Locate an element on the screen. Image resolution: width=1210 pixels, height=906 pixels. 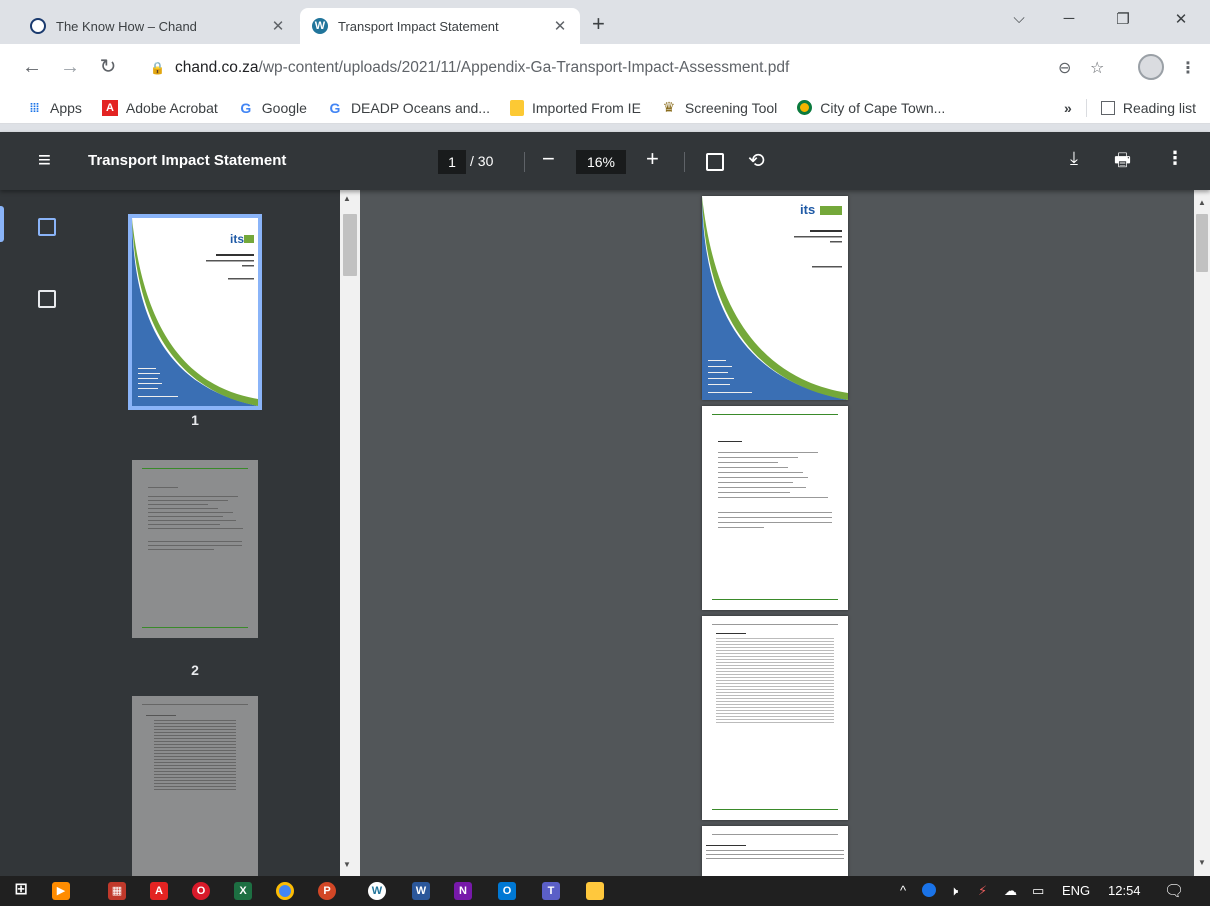
bookmarks-overflow-button: » is located at coordinates (1068, 108).